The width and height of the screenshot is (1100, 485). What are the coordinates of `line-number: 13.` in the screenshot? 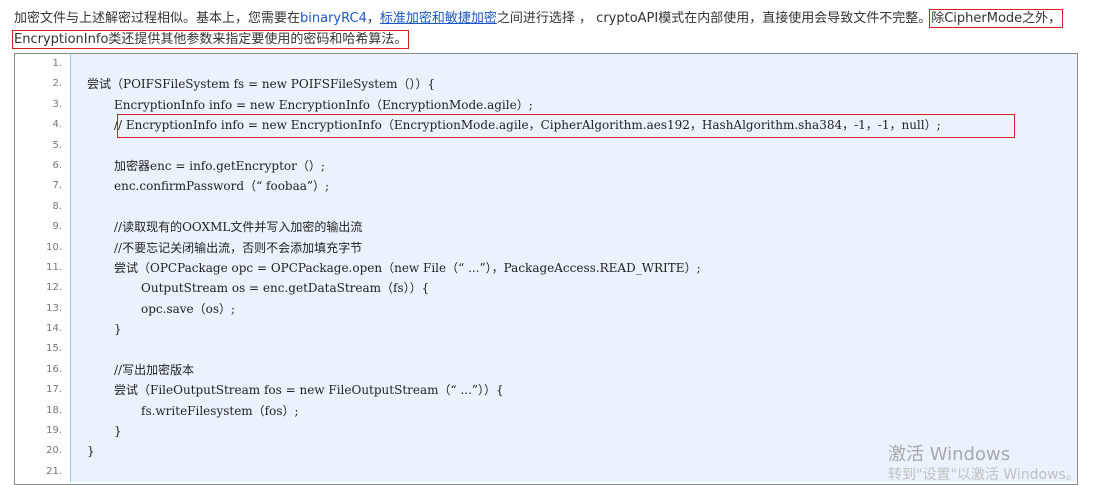 It's located at (43, 309).